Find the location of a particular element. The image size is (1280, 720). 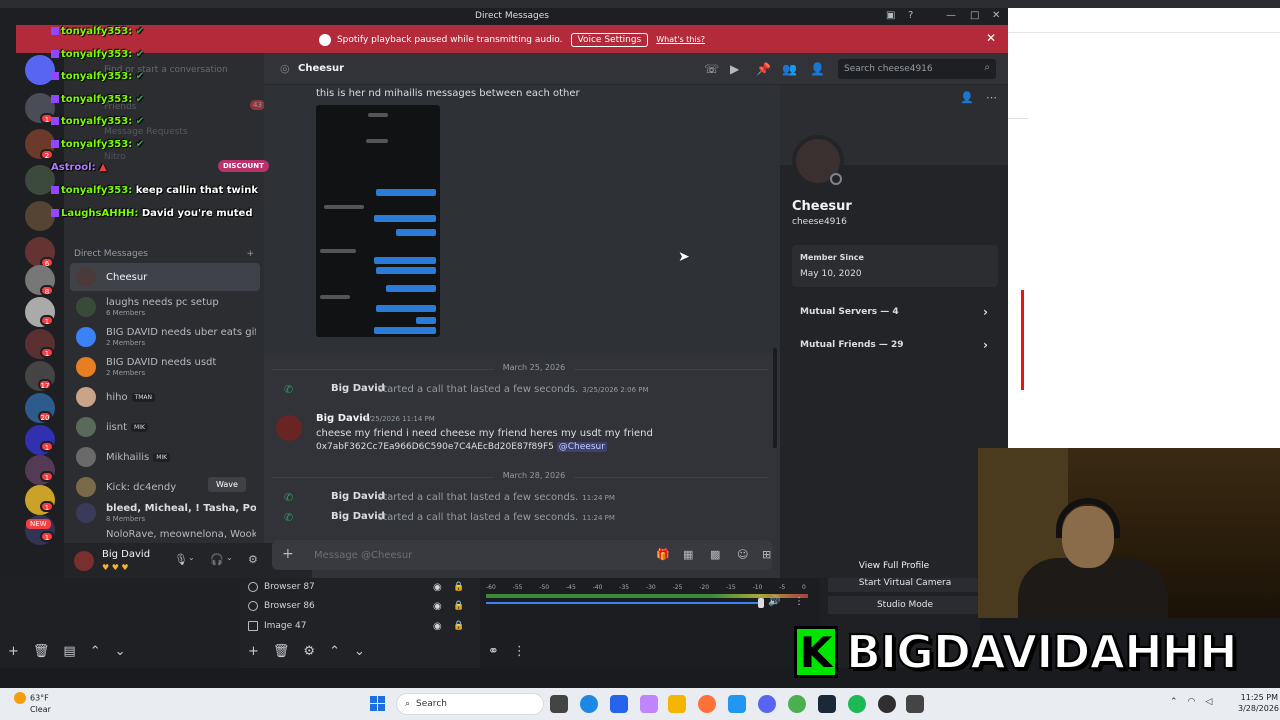

minimize-icon: — is located at coordinates (951, 15).